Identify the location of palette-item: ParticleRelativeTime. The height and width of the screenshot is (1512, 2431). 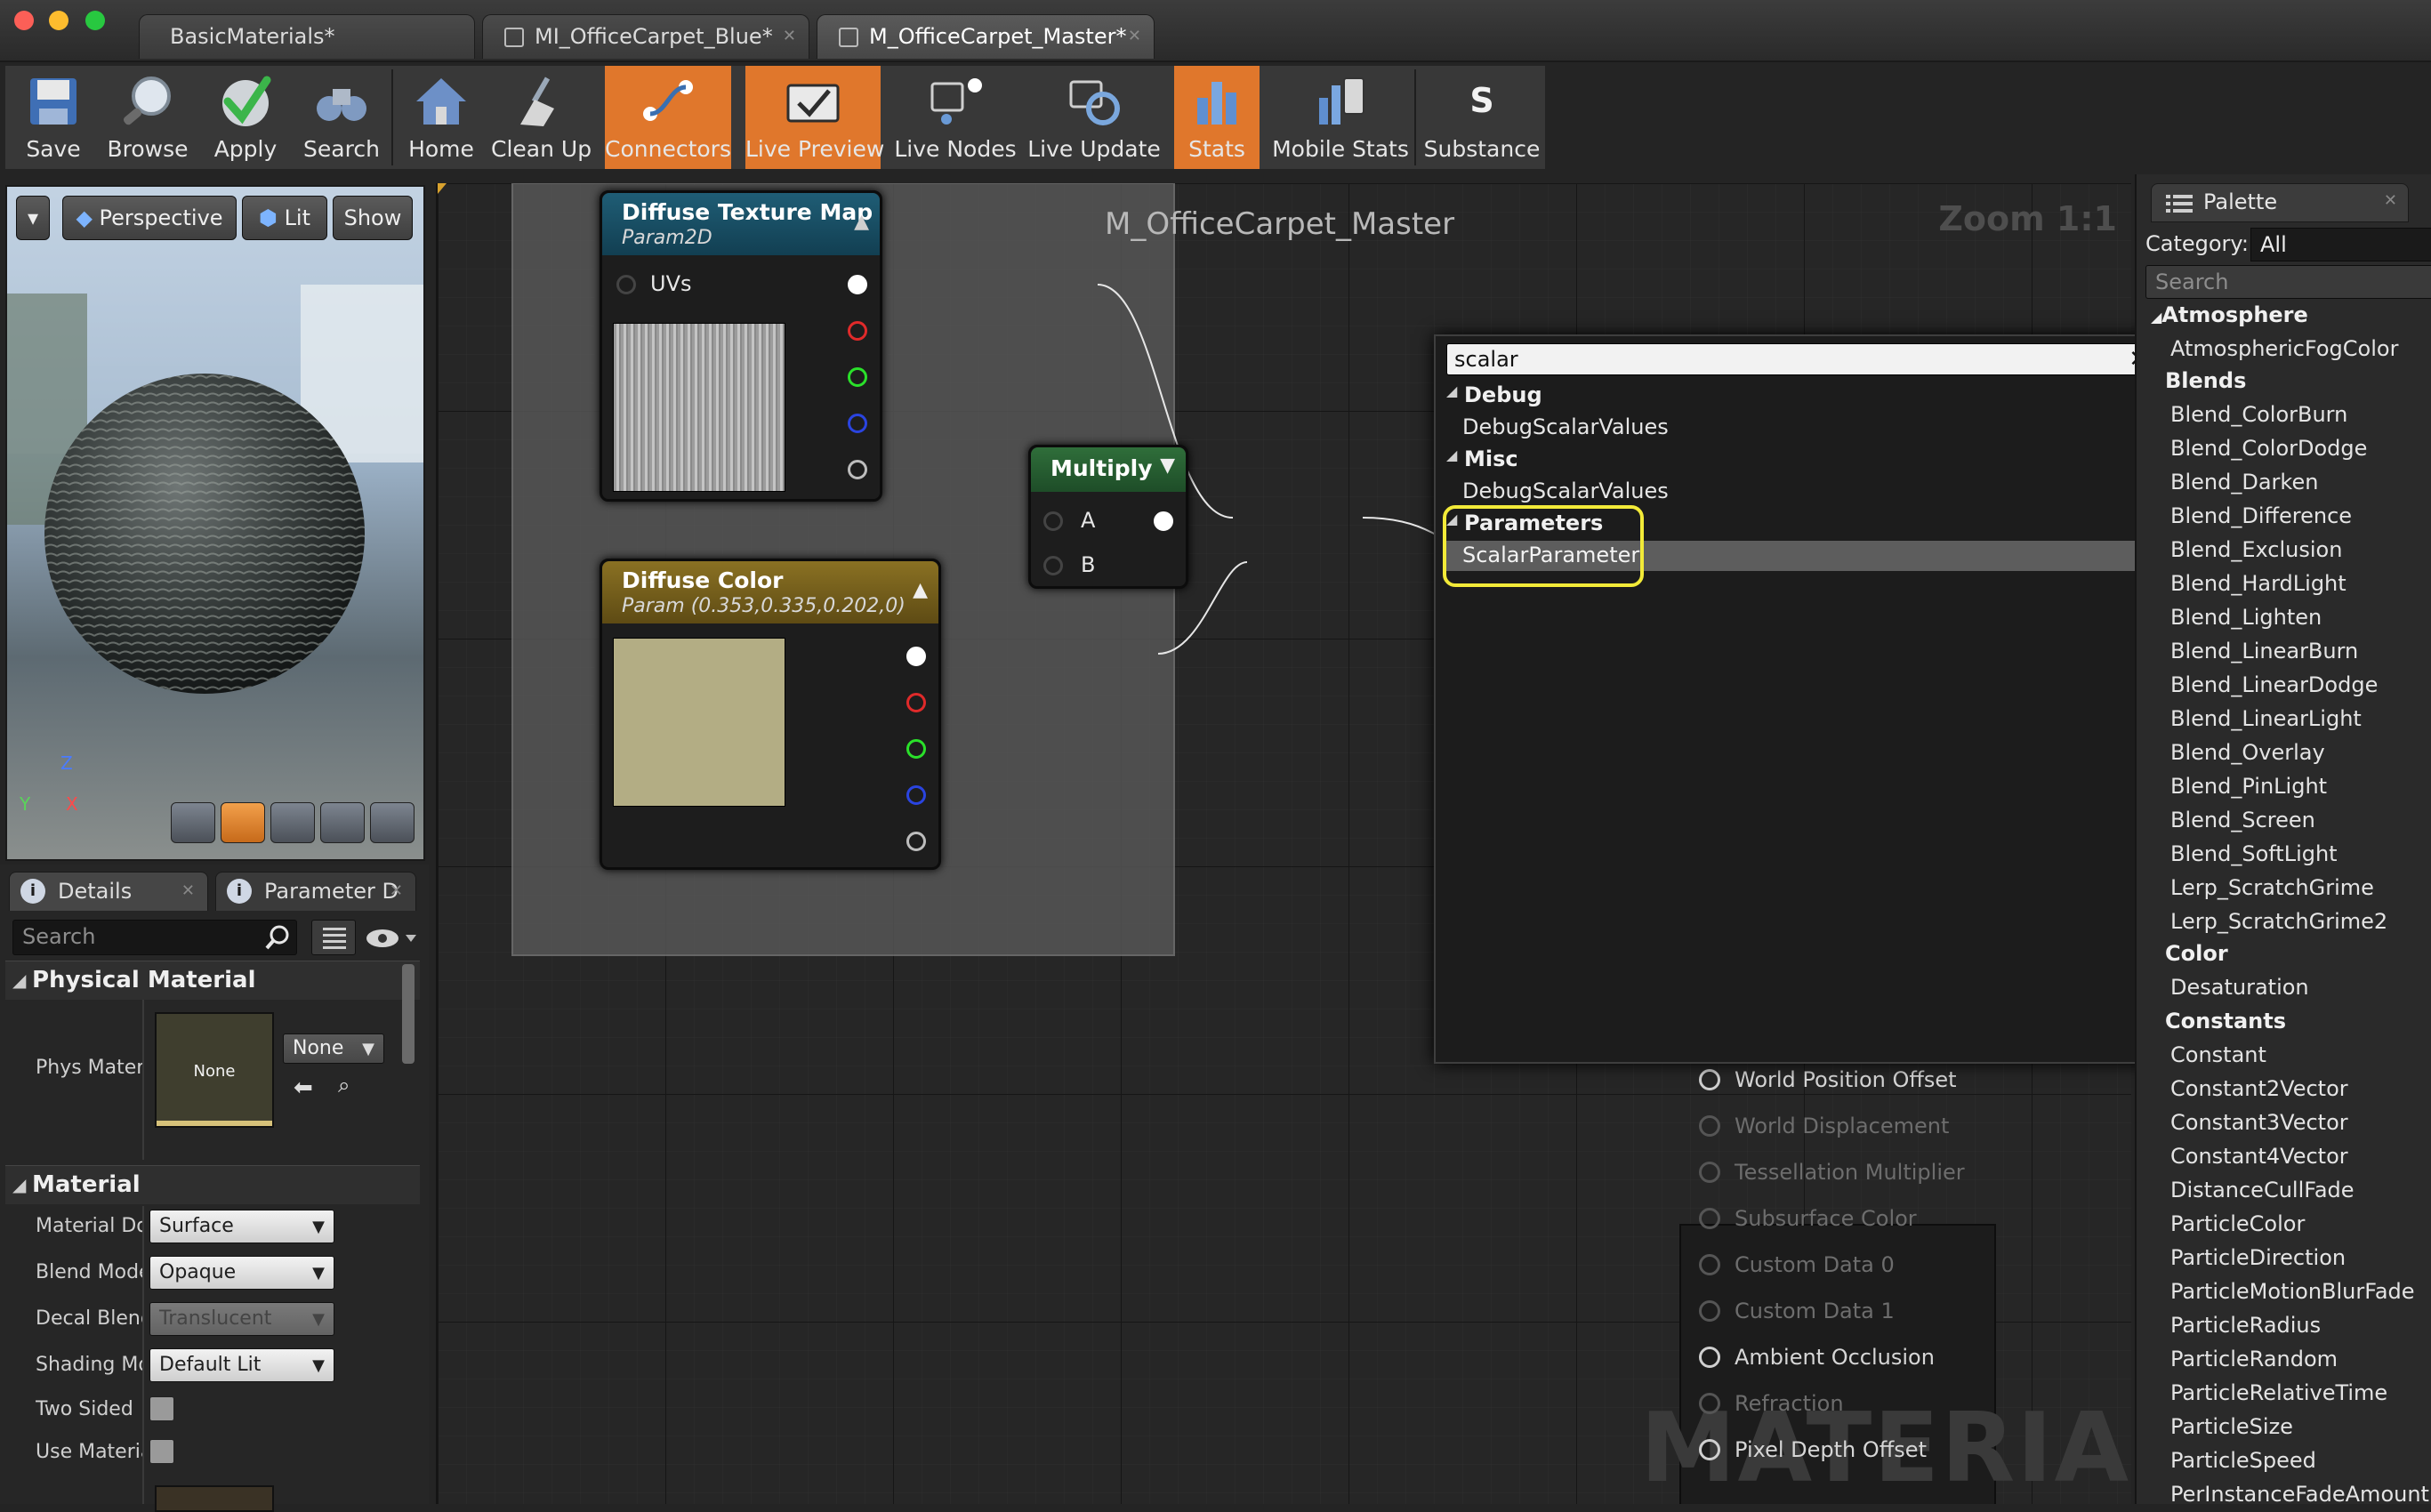
(2278, 1393).